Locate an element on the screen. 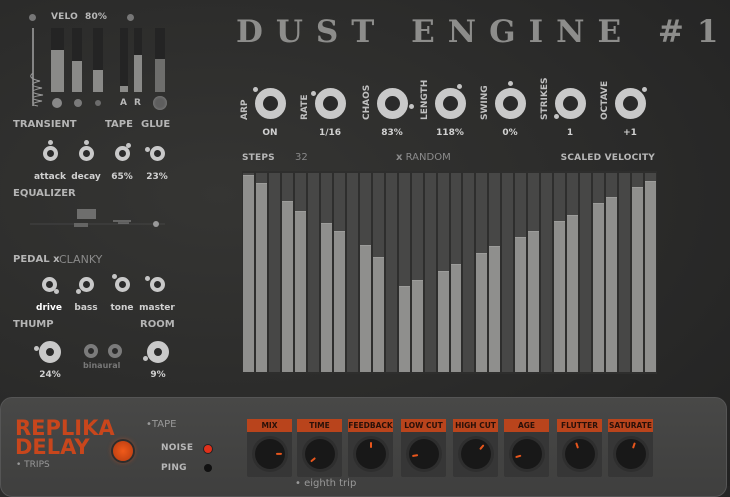 The image size is (730, 497). velo-dot-left is located at coordinates (32, 17).